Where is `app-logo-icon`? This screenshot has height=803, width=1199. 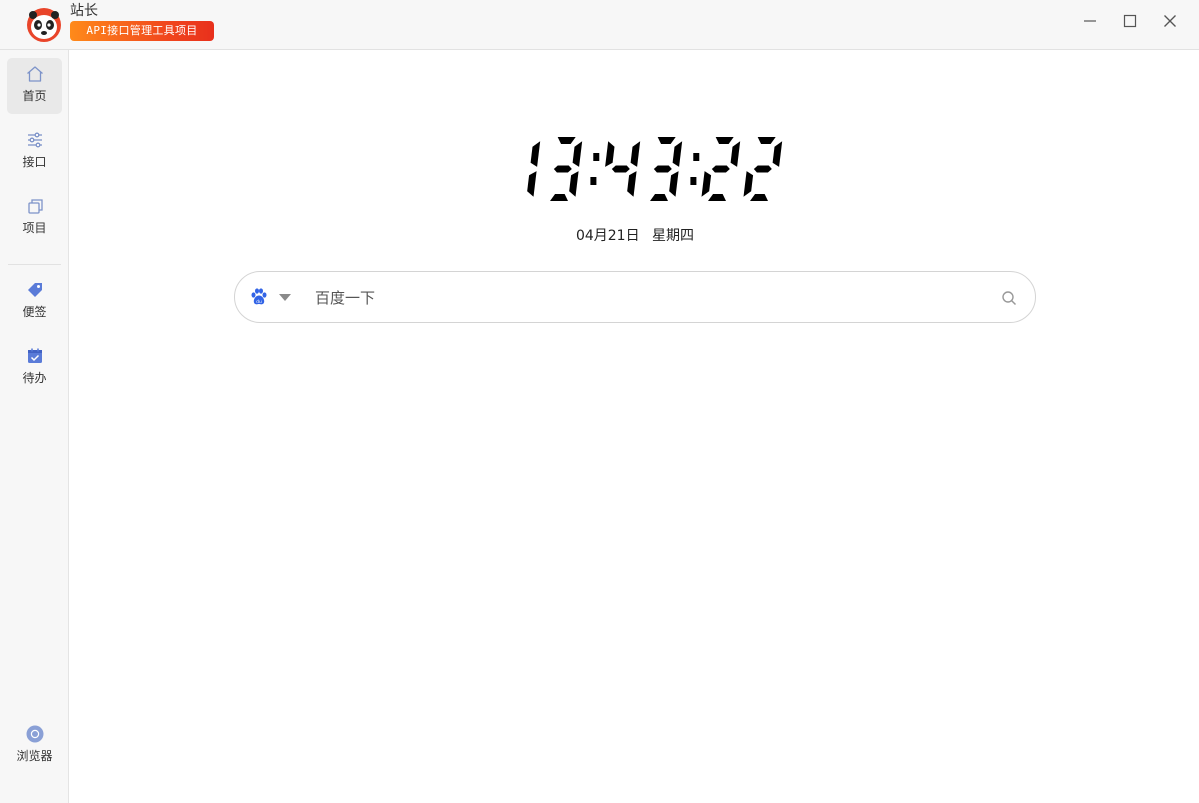 app-logo-icon is located at coordinates (44, 25).